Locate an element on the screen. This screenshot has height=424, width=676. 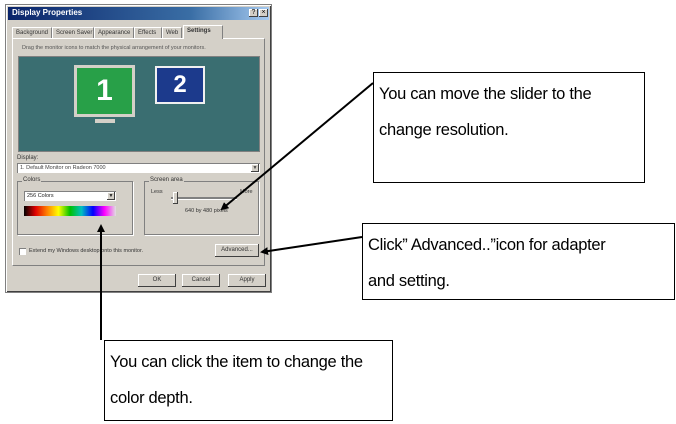
slider-arrow is located at coordinates (297, 146).